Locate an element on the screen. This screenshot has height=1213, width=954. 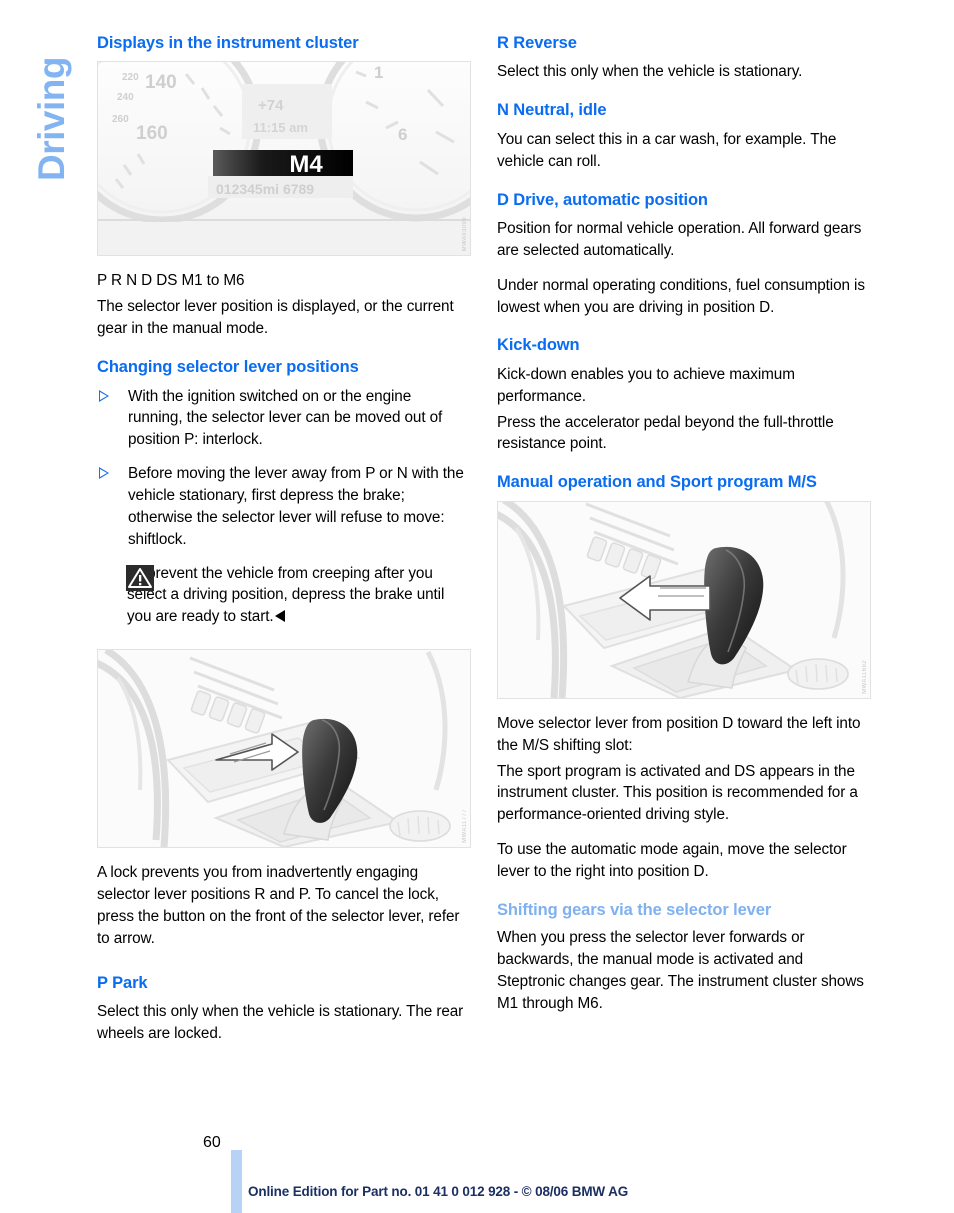
svg-text: 6 is located at coordinates (402, 134).